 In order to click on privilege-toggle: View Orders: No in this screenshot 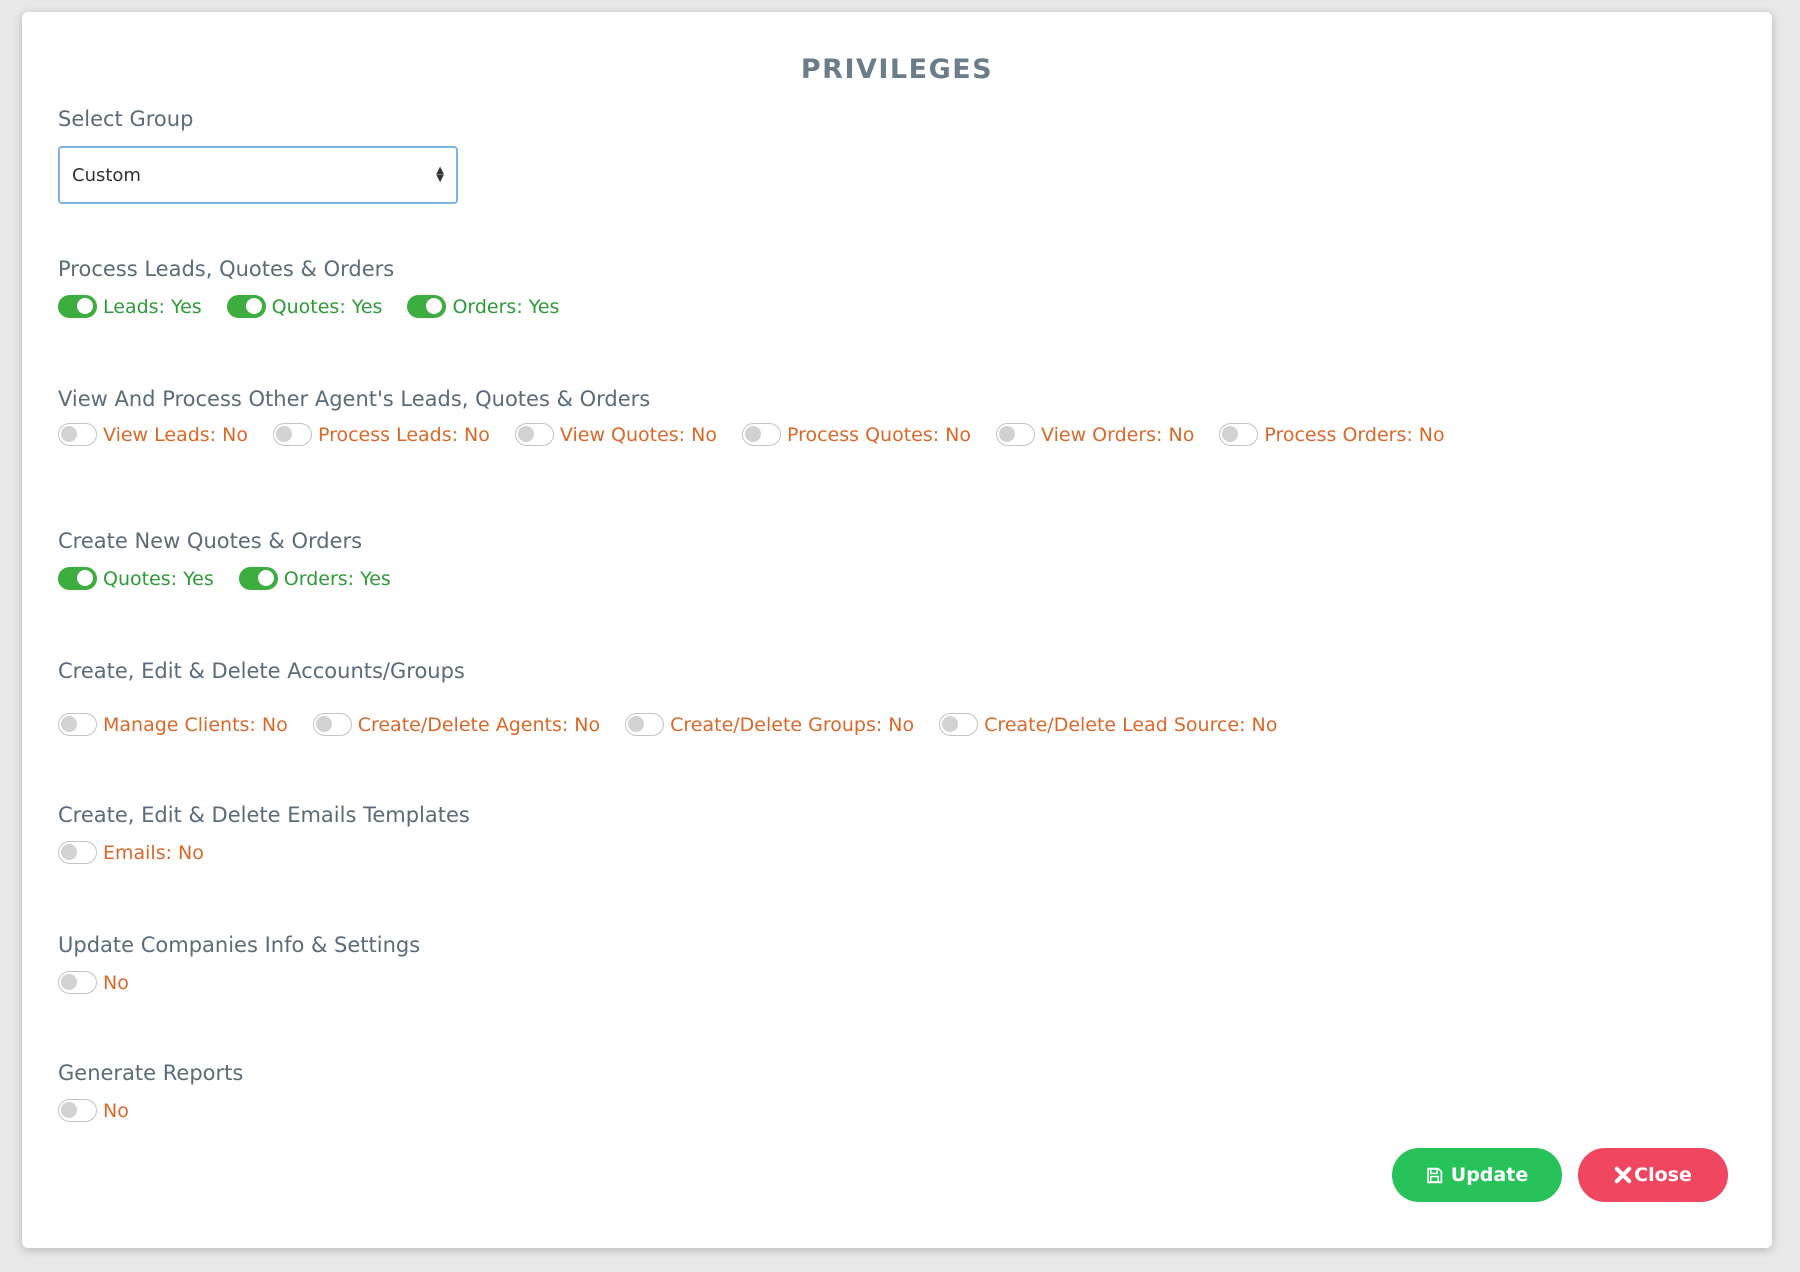, I will do `click(1095, 434)`.